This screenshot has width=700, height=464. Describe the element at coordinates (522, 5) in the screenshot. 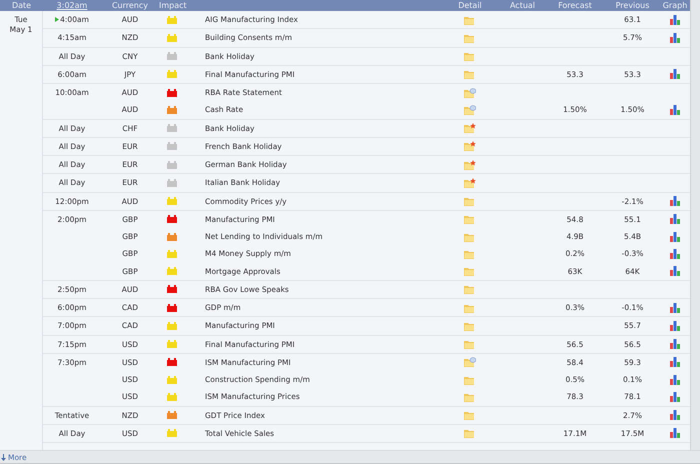

I see `column-header: Actual` at that location.